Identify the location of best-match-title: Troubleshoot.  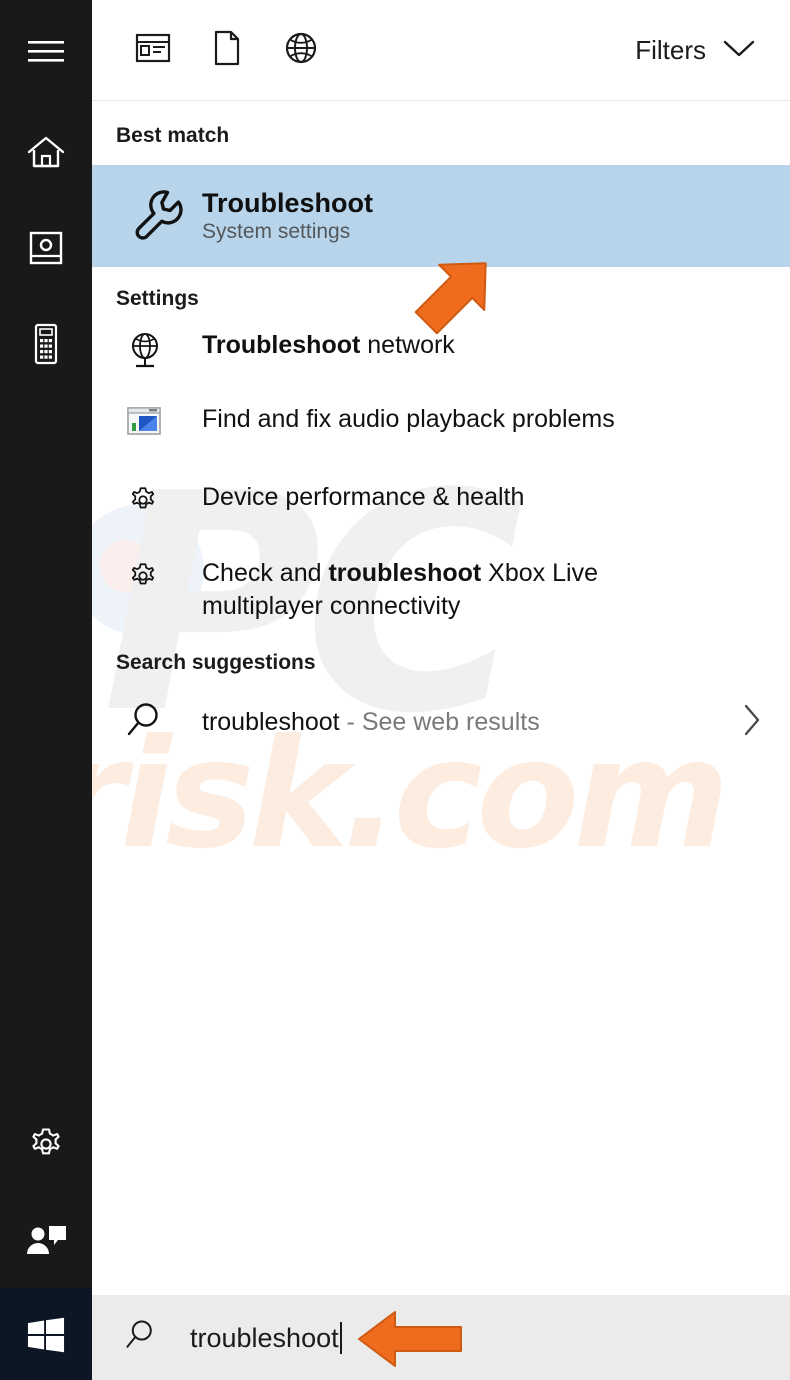
(287, 203).